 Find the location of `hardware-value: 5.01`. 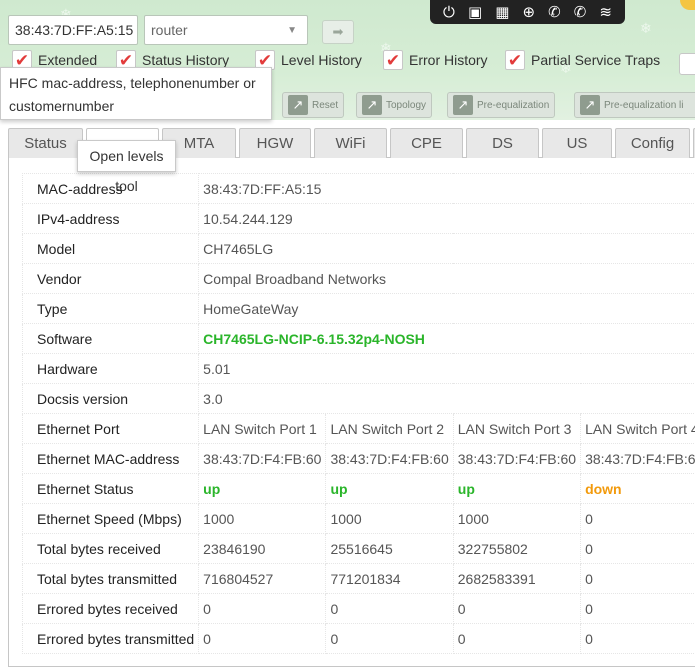

hardware-value: 5.01 is located at coordinates (447, 369).